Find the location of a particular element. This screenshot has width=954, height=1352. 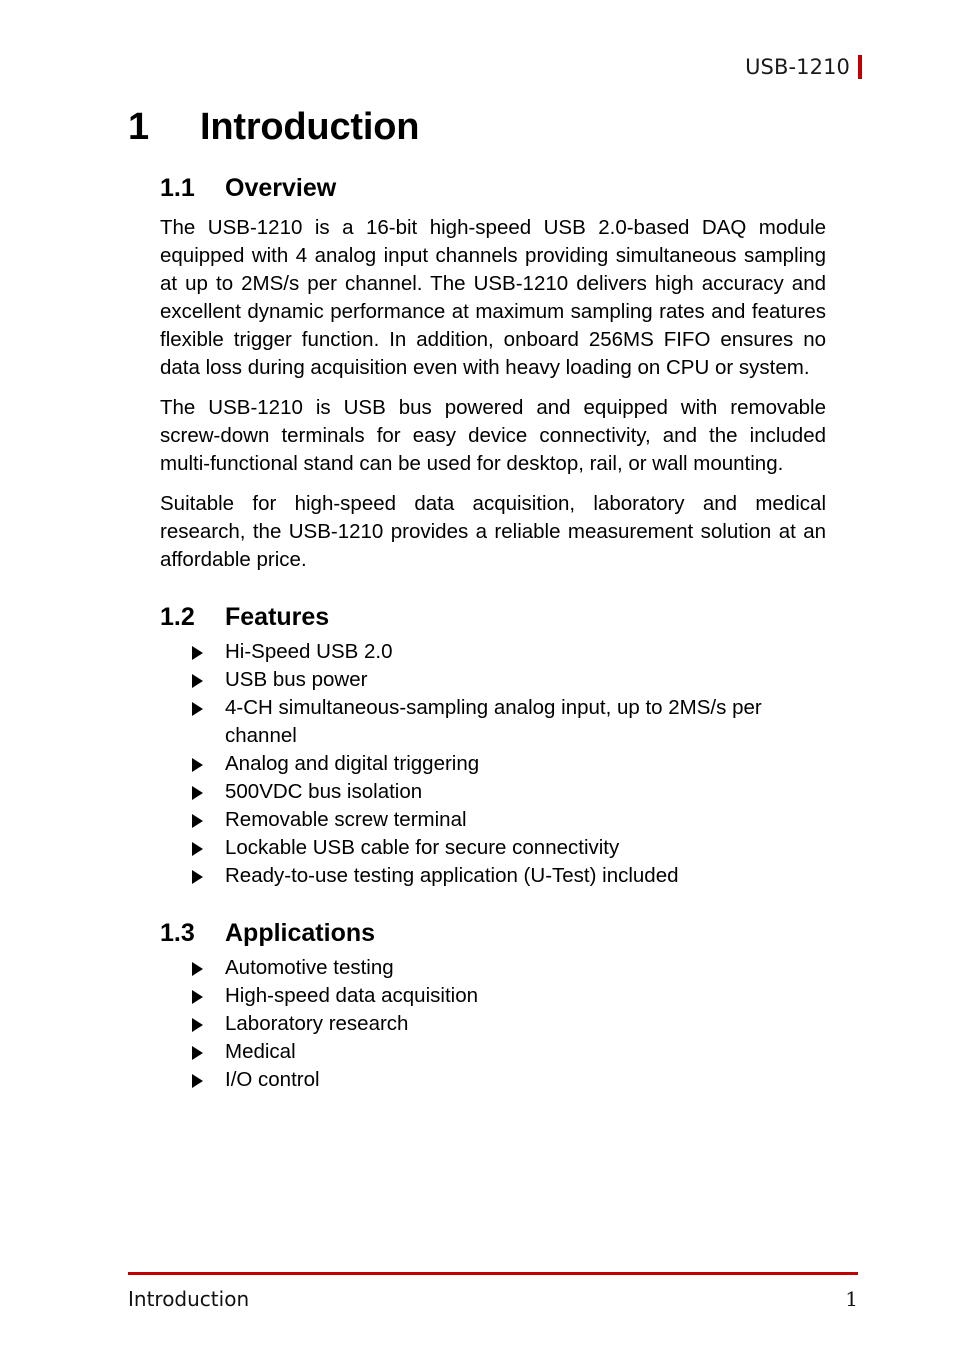

list-item: Analog and digital triggering is located at coordinates (509, 764).